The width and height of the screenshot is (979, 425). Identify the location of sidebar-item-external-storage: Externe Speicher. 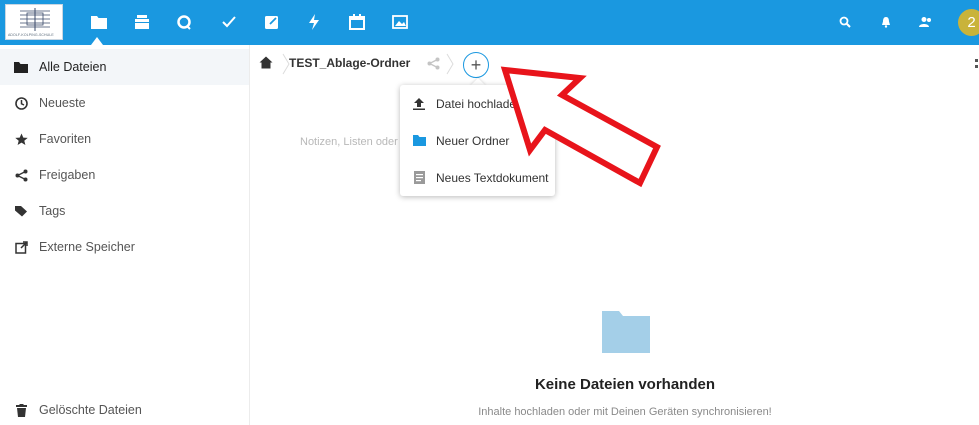
(124, 247).